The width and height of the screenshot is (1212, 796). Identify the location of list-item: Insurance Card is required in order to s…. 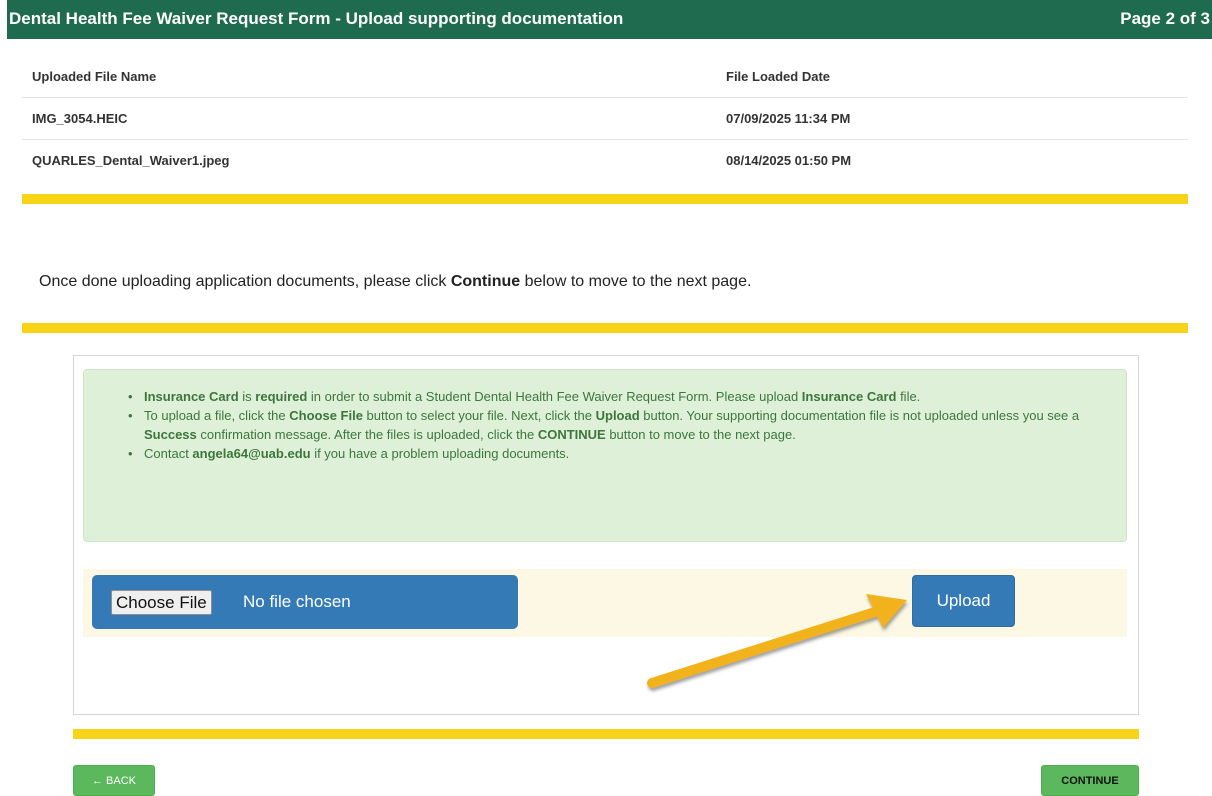
(618, 396).